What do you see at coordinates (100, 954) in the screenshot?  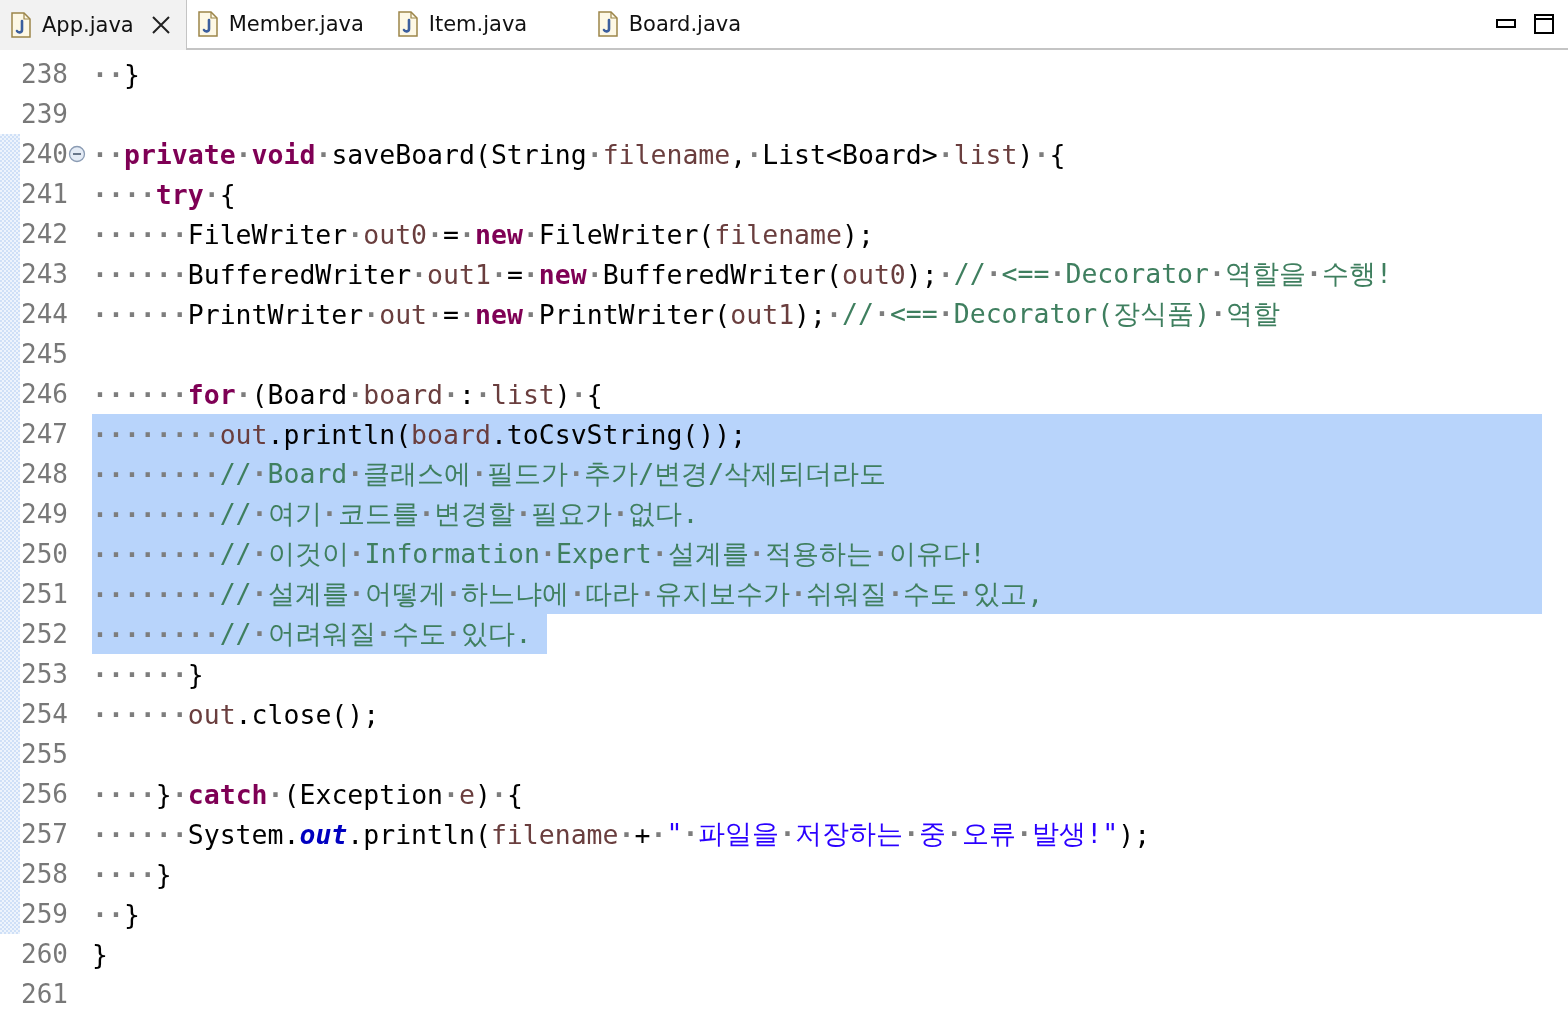 I see `code-line: }` at bounding box center [100, 954].